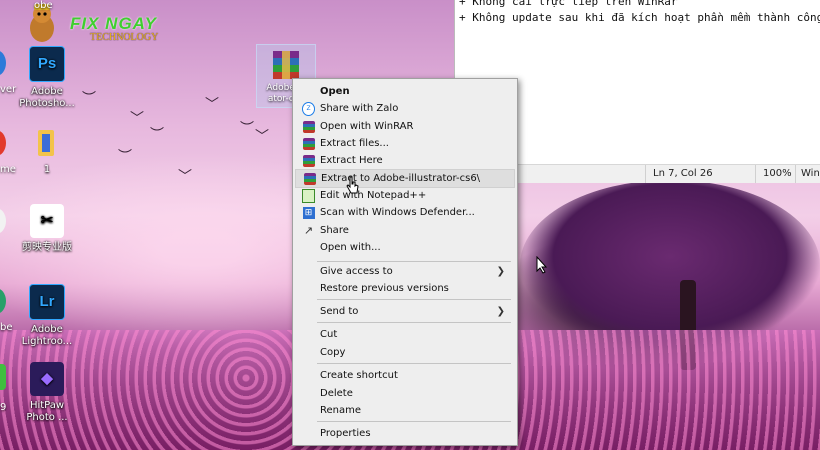 This screenshot has height=450, width=820. What do you see at coordinates (810, 173) in the screenshot?
I see `encoding-indicator: Win` at bounding box center [810, 173].